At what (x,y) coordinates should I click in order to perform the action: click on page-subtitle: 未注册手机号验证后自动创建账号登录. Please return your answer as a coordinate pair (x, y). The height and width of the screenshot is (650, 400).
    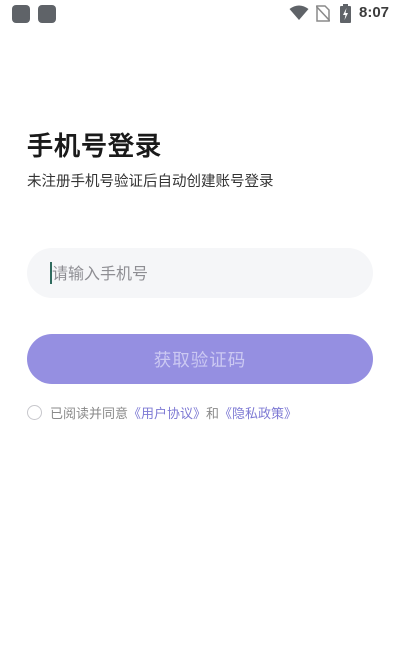
    Looking at the image, I should click on (150, 182).